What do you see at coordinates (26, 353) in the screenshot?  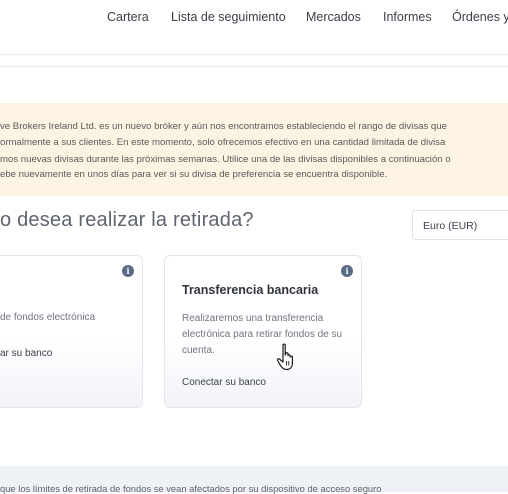 I see `connect-bank-link: ar su banco` at bounding box center [26, 353].